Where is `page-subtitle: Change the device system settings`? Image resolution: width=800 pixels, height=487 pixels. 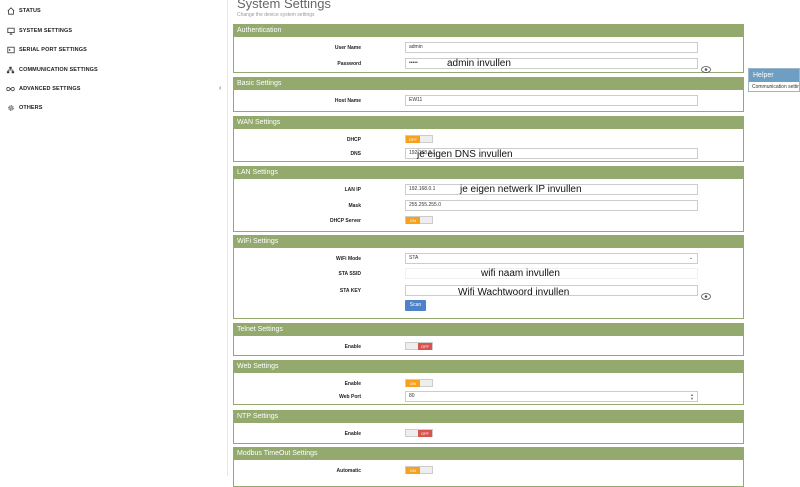
page-subtitle: Change the device system settings is located at coordinates (276, 15).